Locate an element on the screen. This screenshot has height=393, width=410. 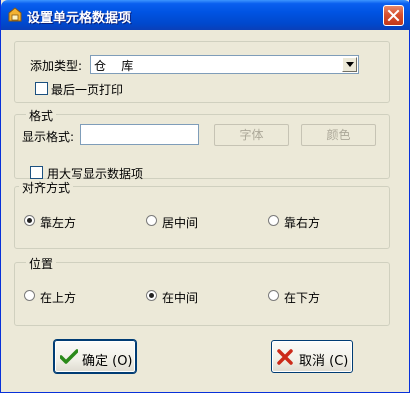
align-right-radio is located at coordinates (273, 220).